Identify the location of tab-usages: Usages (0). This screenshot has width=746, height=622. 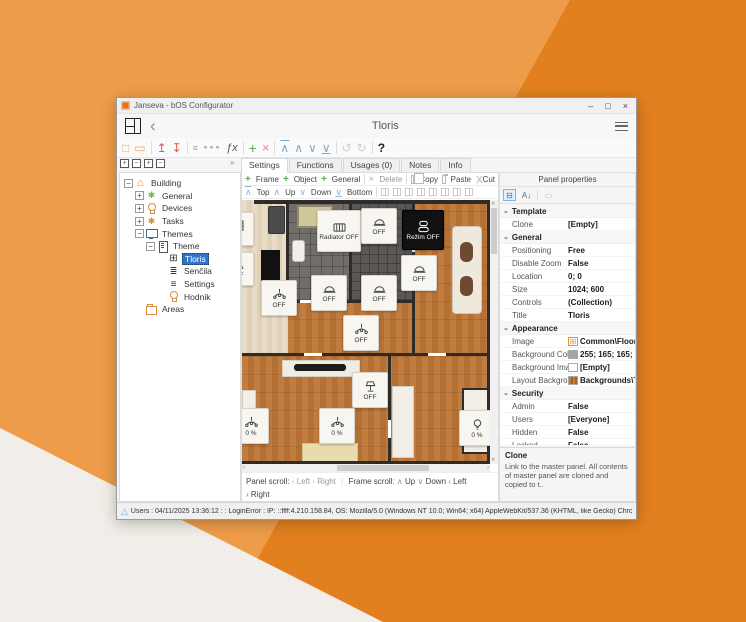
(371, 165).